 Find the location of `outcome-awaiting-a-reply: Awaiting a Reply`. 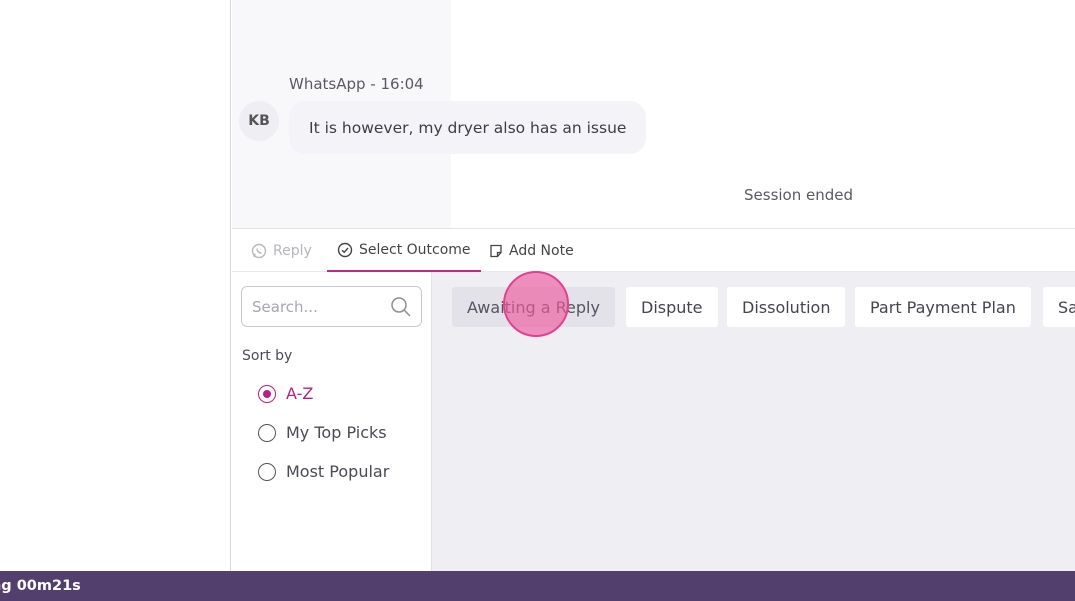

outcome-awaiting-a-reply: Awaiting a Reply is located at coordinates (533, 307).